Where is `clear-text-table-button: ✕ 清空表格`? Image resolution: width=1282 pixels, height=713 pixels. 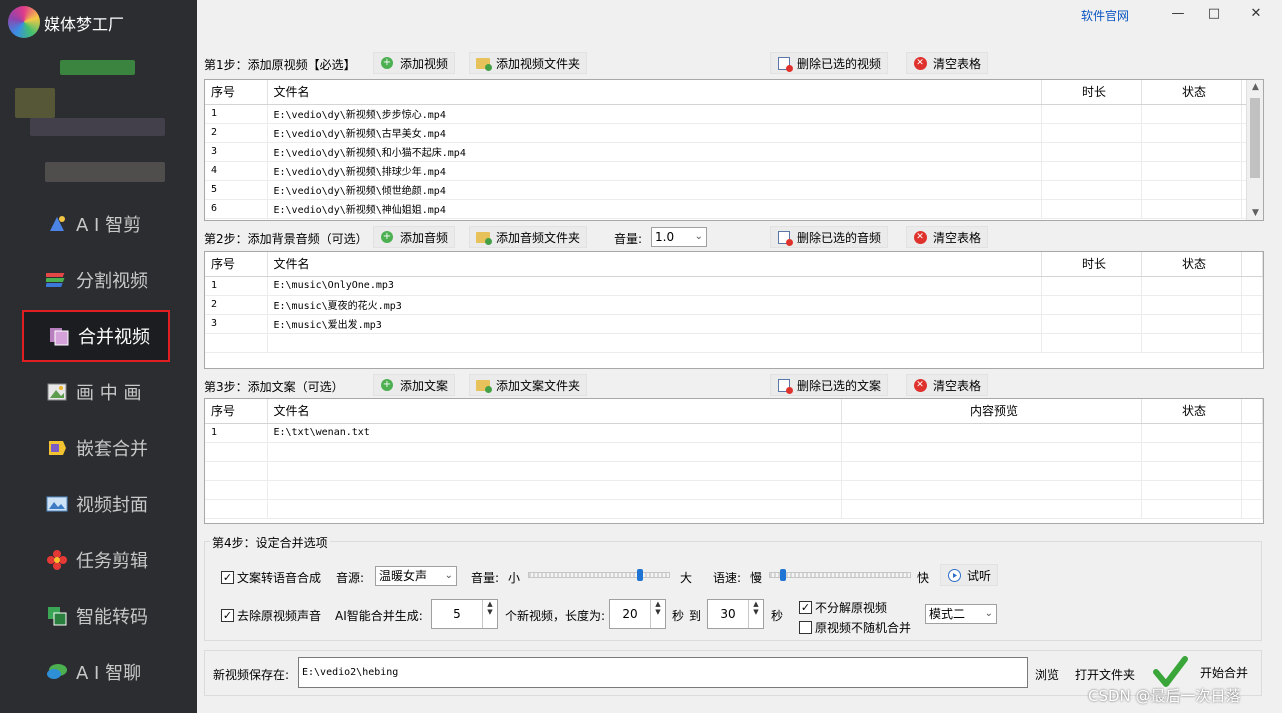
clear-text-table-button: ✕ 清空表格 is located at coordinates (947, 385).